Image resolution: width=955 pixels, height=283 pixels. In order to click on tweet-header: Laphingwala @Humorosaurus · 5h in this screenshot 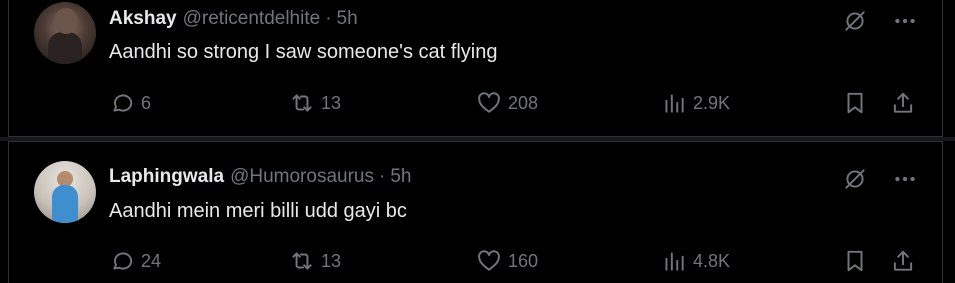, I will do `click(260, 178)`.